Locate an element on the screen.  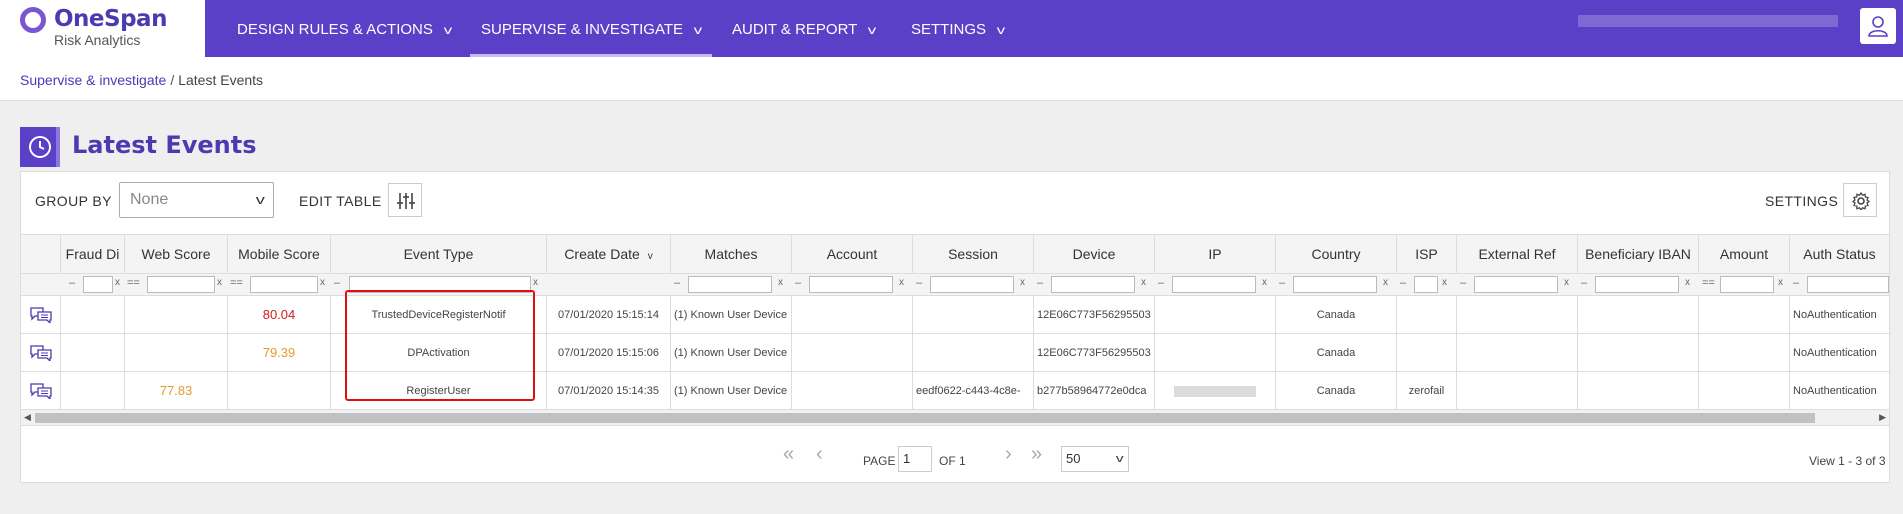
header-create-date: Create Date v is located at coordinates (609, 254).